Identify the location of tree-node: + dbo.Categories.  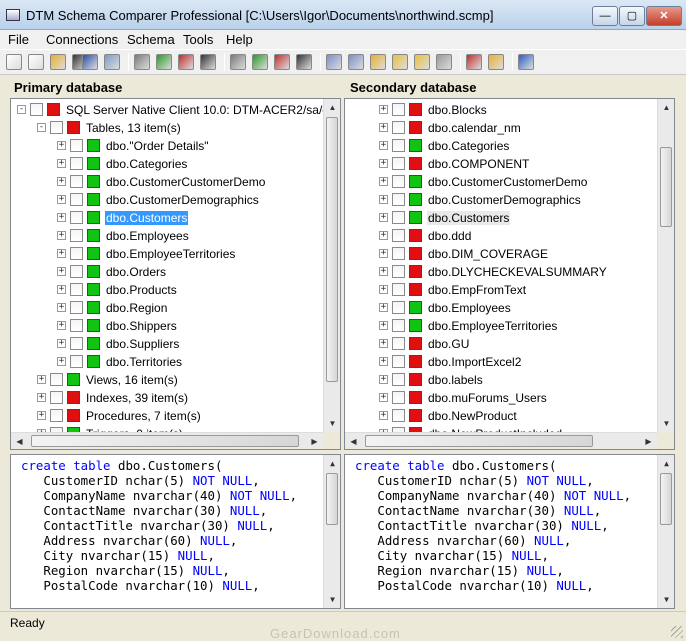
(175, 164).